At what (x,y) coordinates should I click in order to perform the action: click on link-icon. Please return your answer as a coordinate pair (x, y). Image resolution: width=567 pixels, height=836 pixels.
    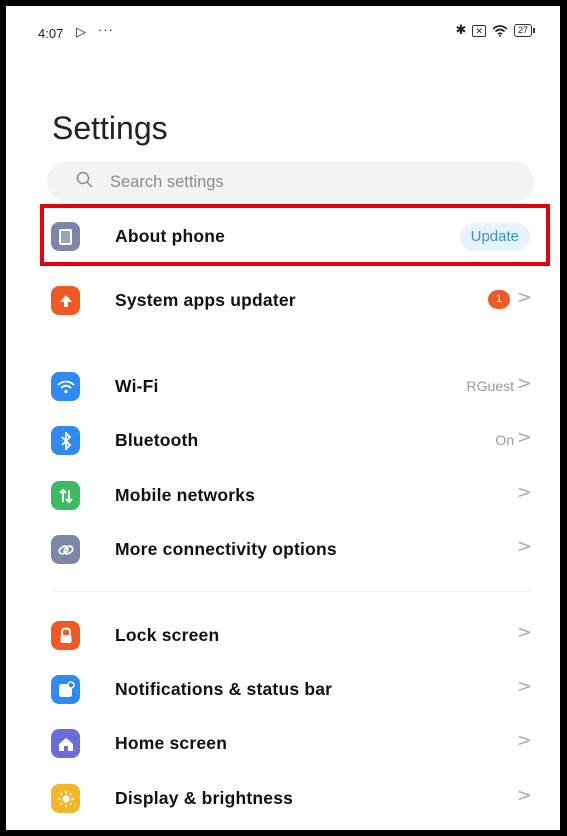
    Looking at the image, I should click on (65, 549).